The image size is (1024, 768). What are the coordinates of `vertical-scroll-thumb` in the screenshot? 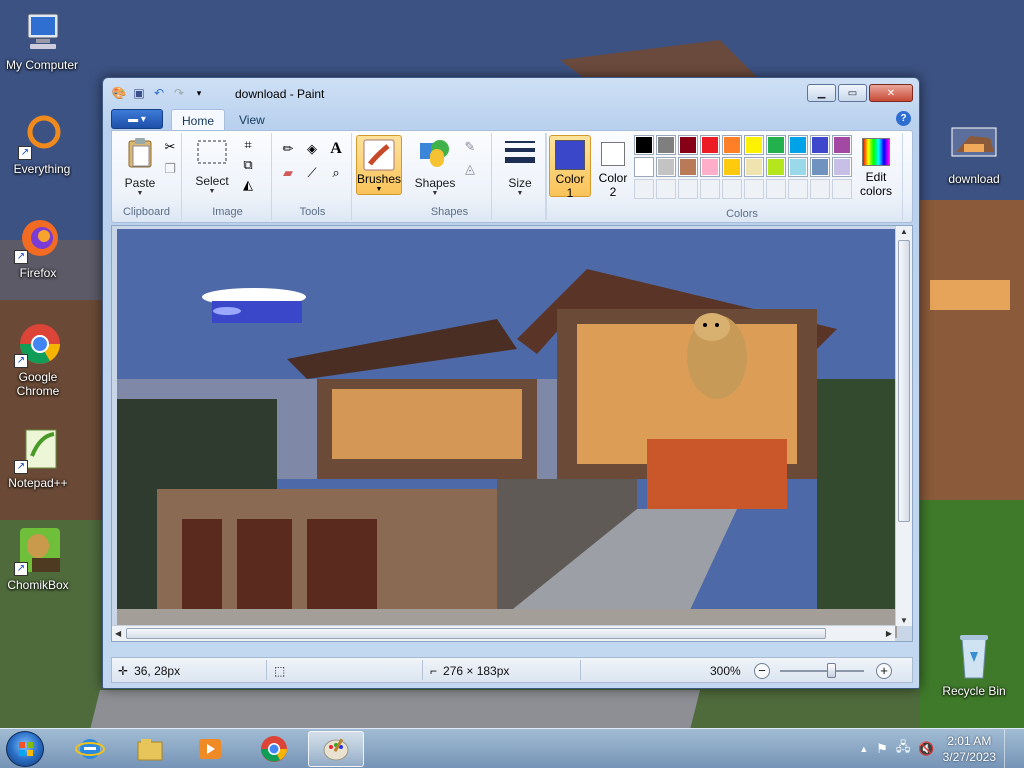 It's located at (904, 381).